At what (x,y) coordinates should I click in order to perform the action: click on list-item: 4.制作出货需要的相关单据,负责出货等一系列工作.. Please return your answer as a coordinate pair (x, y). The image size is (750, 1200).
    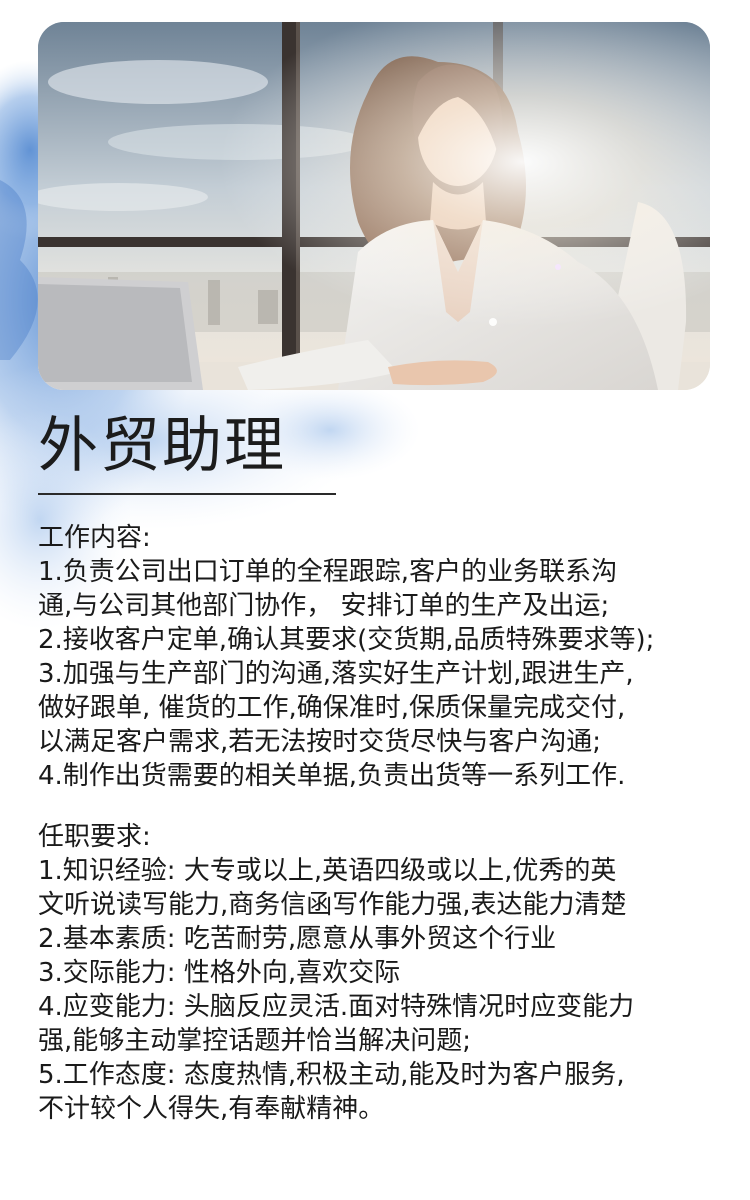
    Looking at the image, I should click on (332, 776).